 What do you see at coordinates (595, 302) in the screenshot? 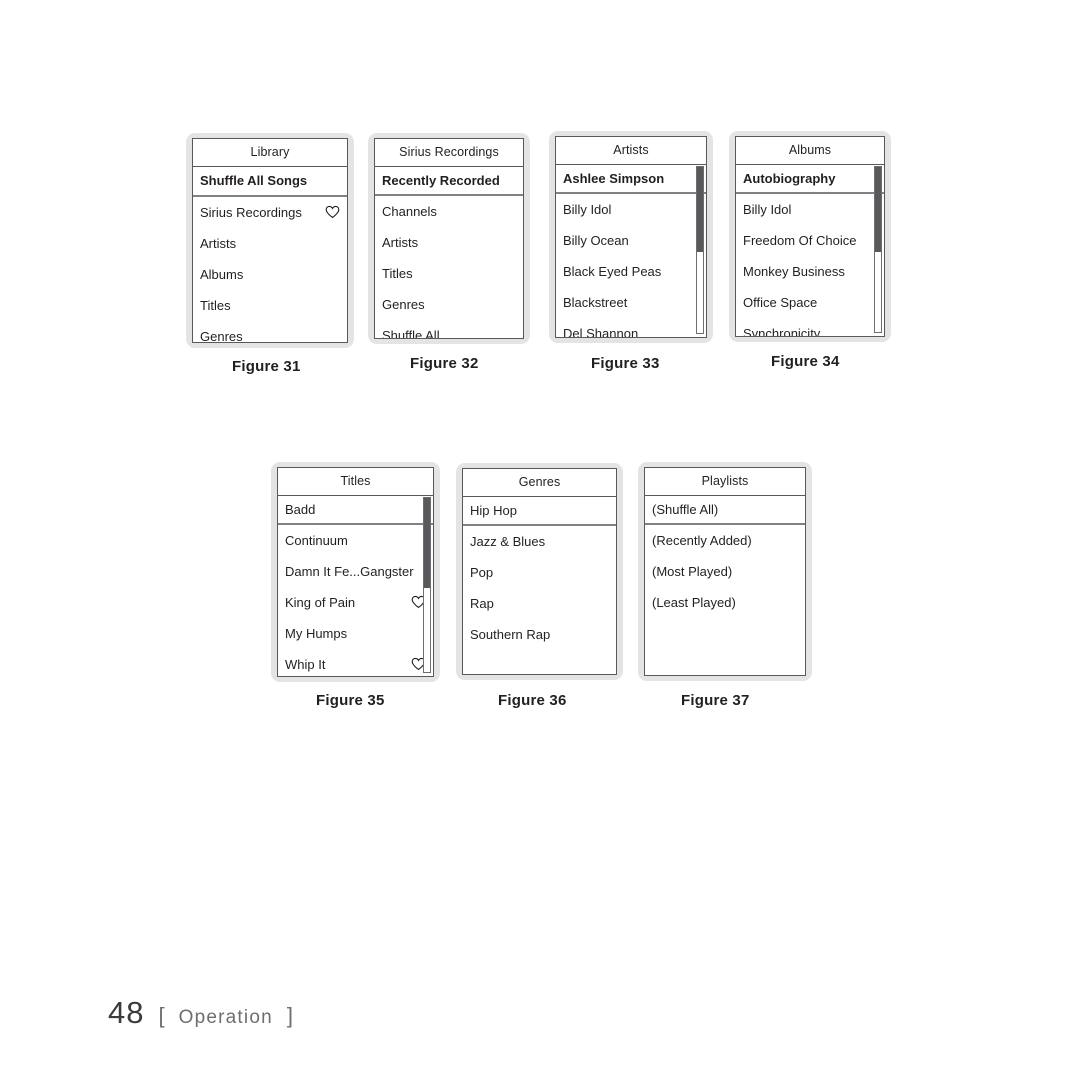
I see `list-item-label: Blackstreet` at bounding box center [595, 302].